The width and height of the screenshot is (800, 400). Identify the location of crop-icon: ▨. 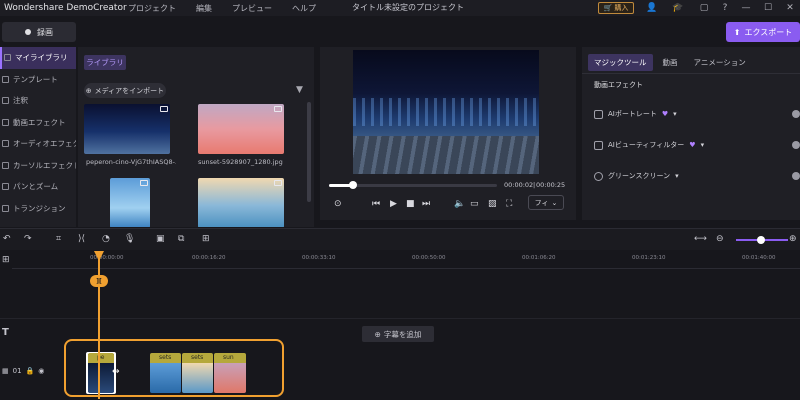
(492, 204).